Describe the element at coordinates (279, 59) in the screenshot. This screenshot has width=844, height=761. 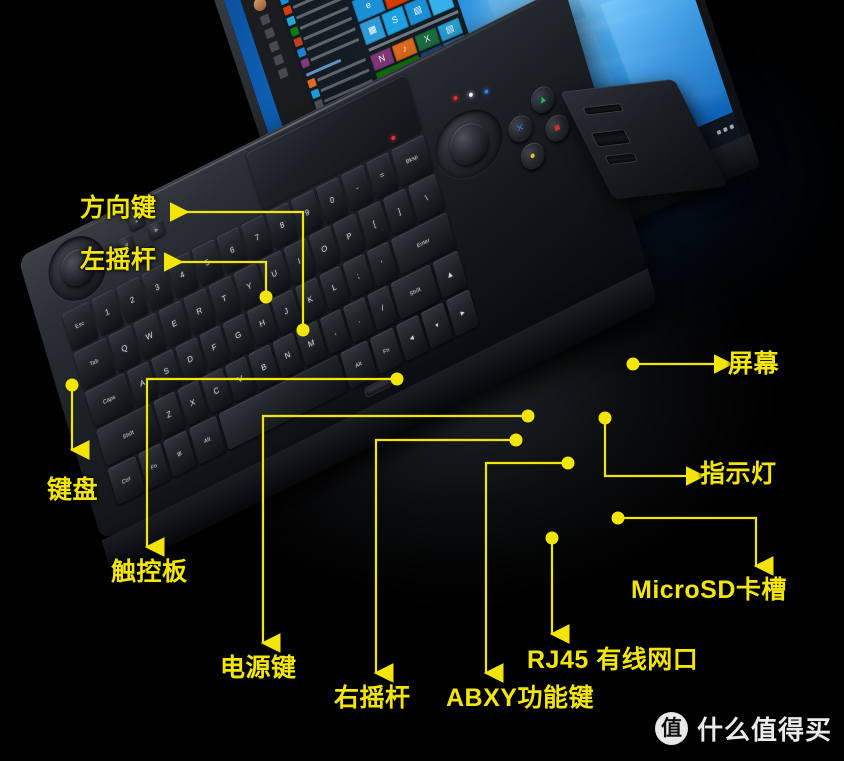
I see `power-icon` at that location.